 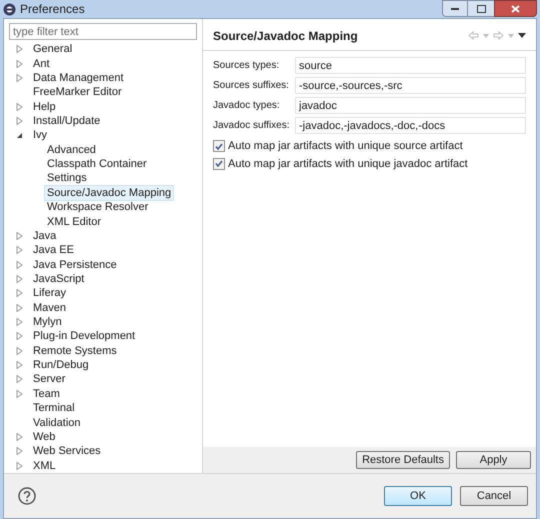 What do you see at coordinates (285, 36) in the screenshot?
I see `page-title: Source/Javadoc Mapping` at bounding box center [285, 36].